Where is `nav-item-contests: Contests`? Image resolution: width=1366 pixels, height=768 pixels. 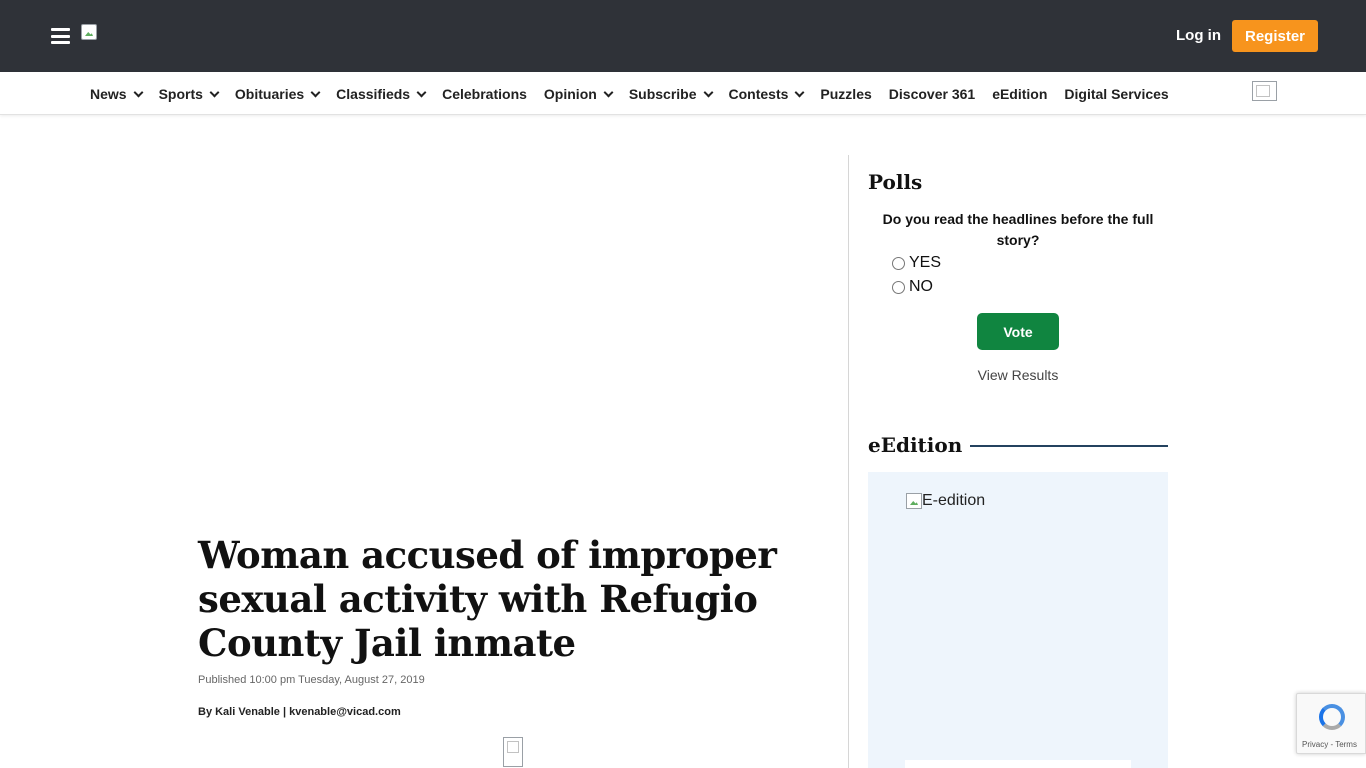
nav-item-contests: Contests is located at coordinates (766, 93).